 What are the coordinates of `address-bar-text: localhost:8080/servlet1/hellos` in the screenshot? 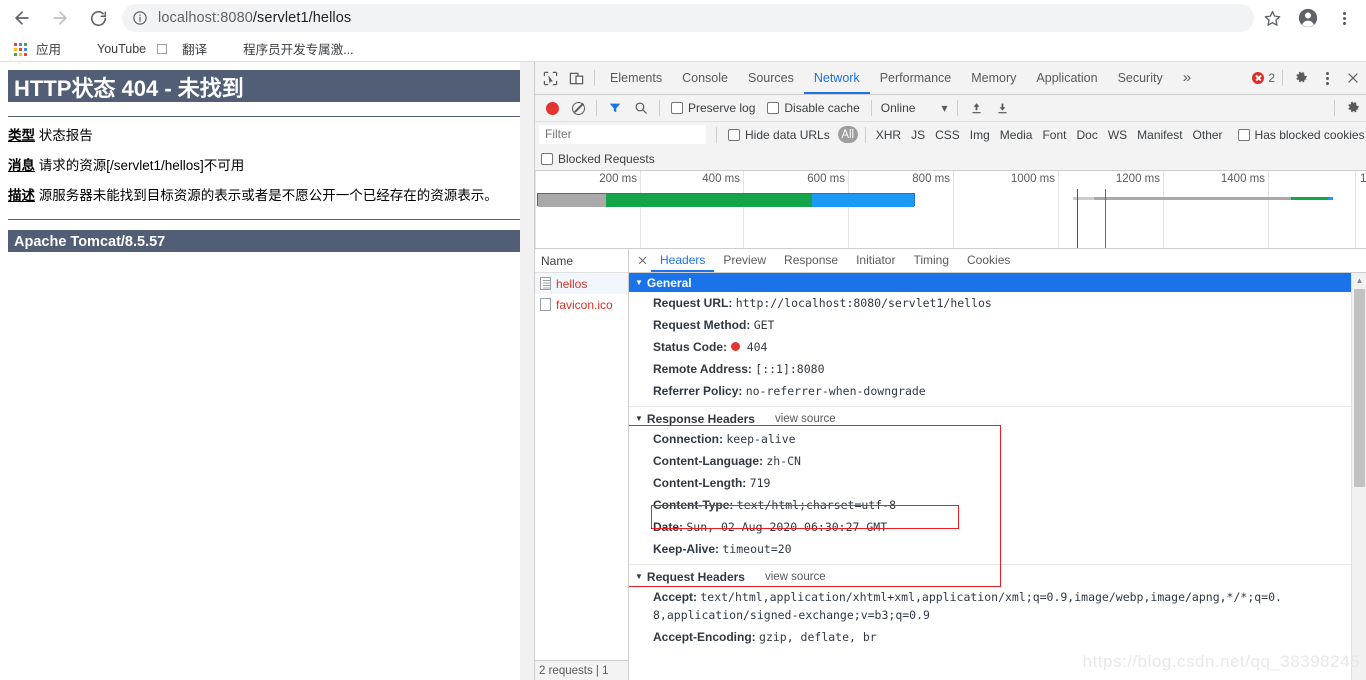 It's located at (254, 18).